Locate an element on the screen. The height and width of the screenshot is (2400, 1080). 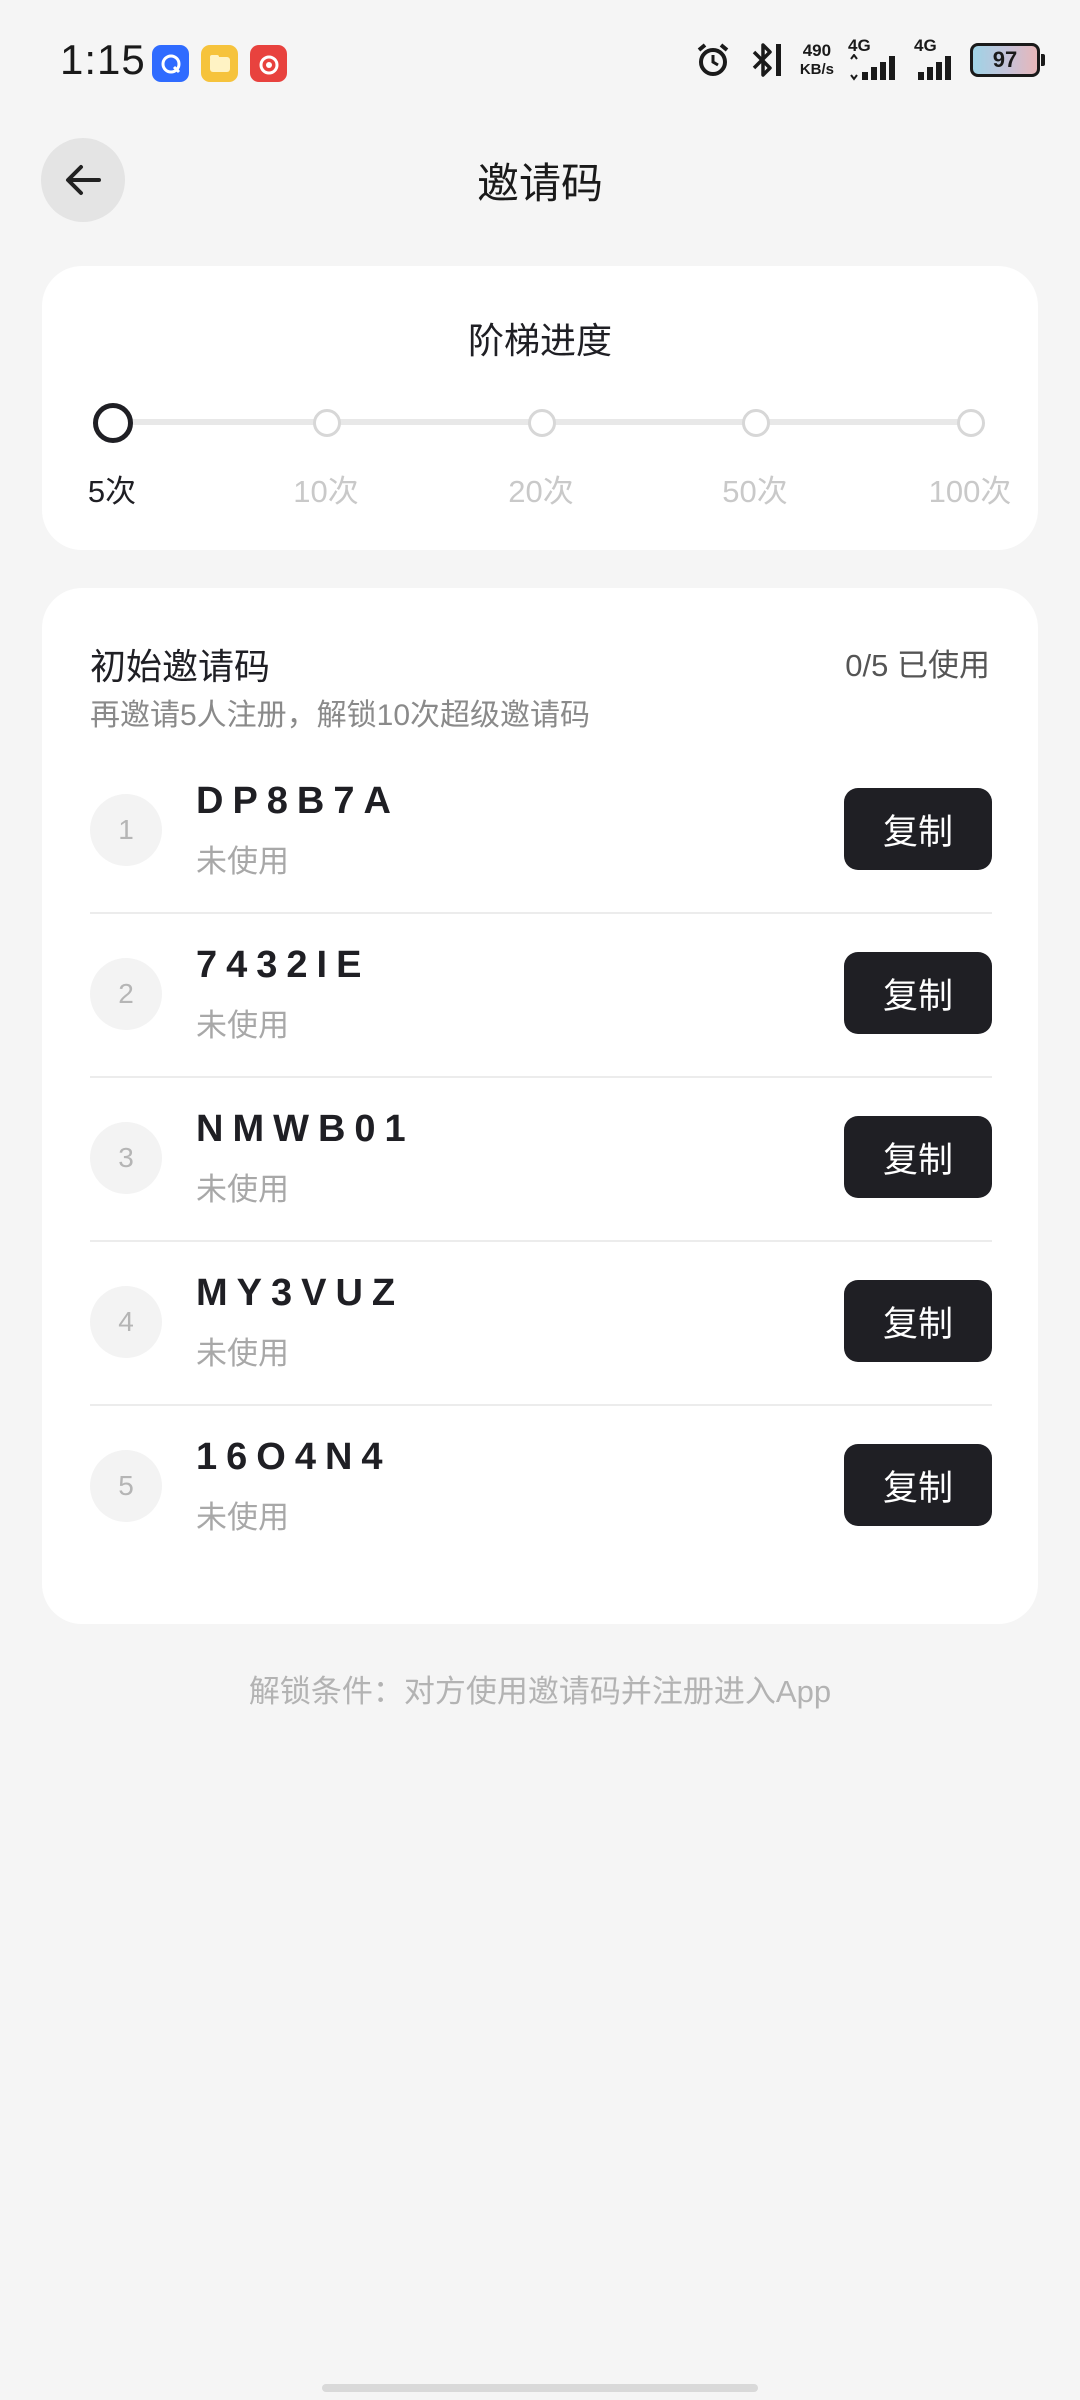
progress-step-label-1: 5次 is located at coordinates (112, 491).